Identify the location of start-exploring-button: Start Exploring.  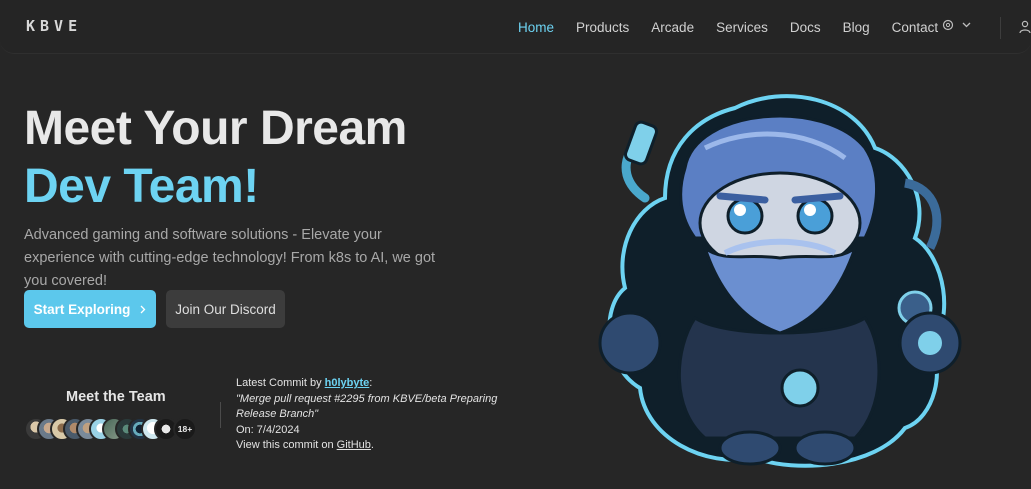
(90, 309).